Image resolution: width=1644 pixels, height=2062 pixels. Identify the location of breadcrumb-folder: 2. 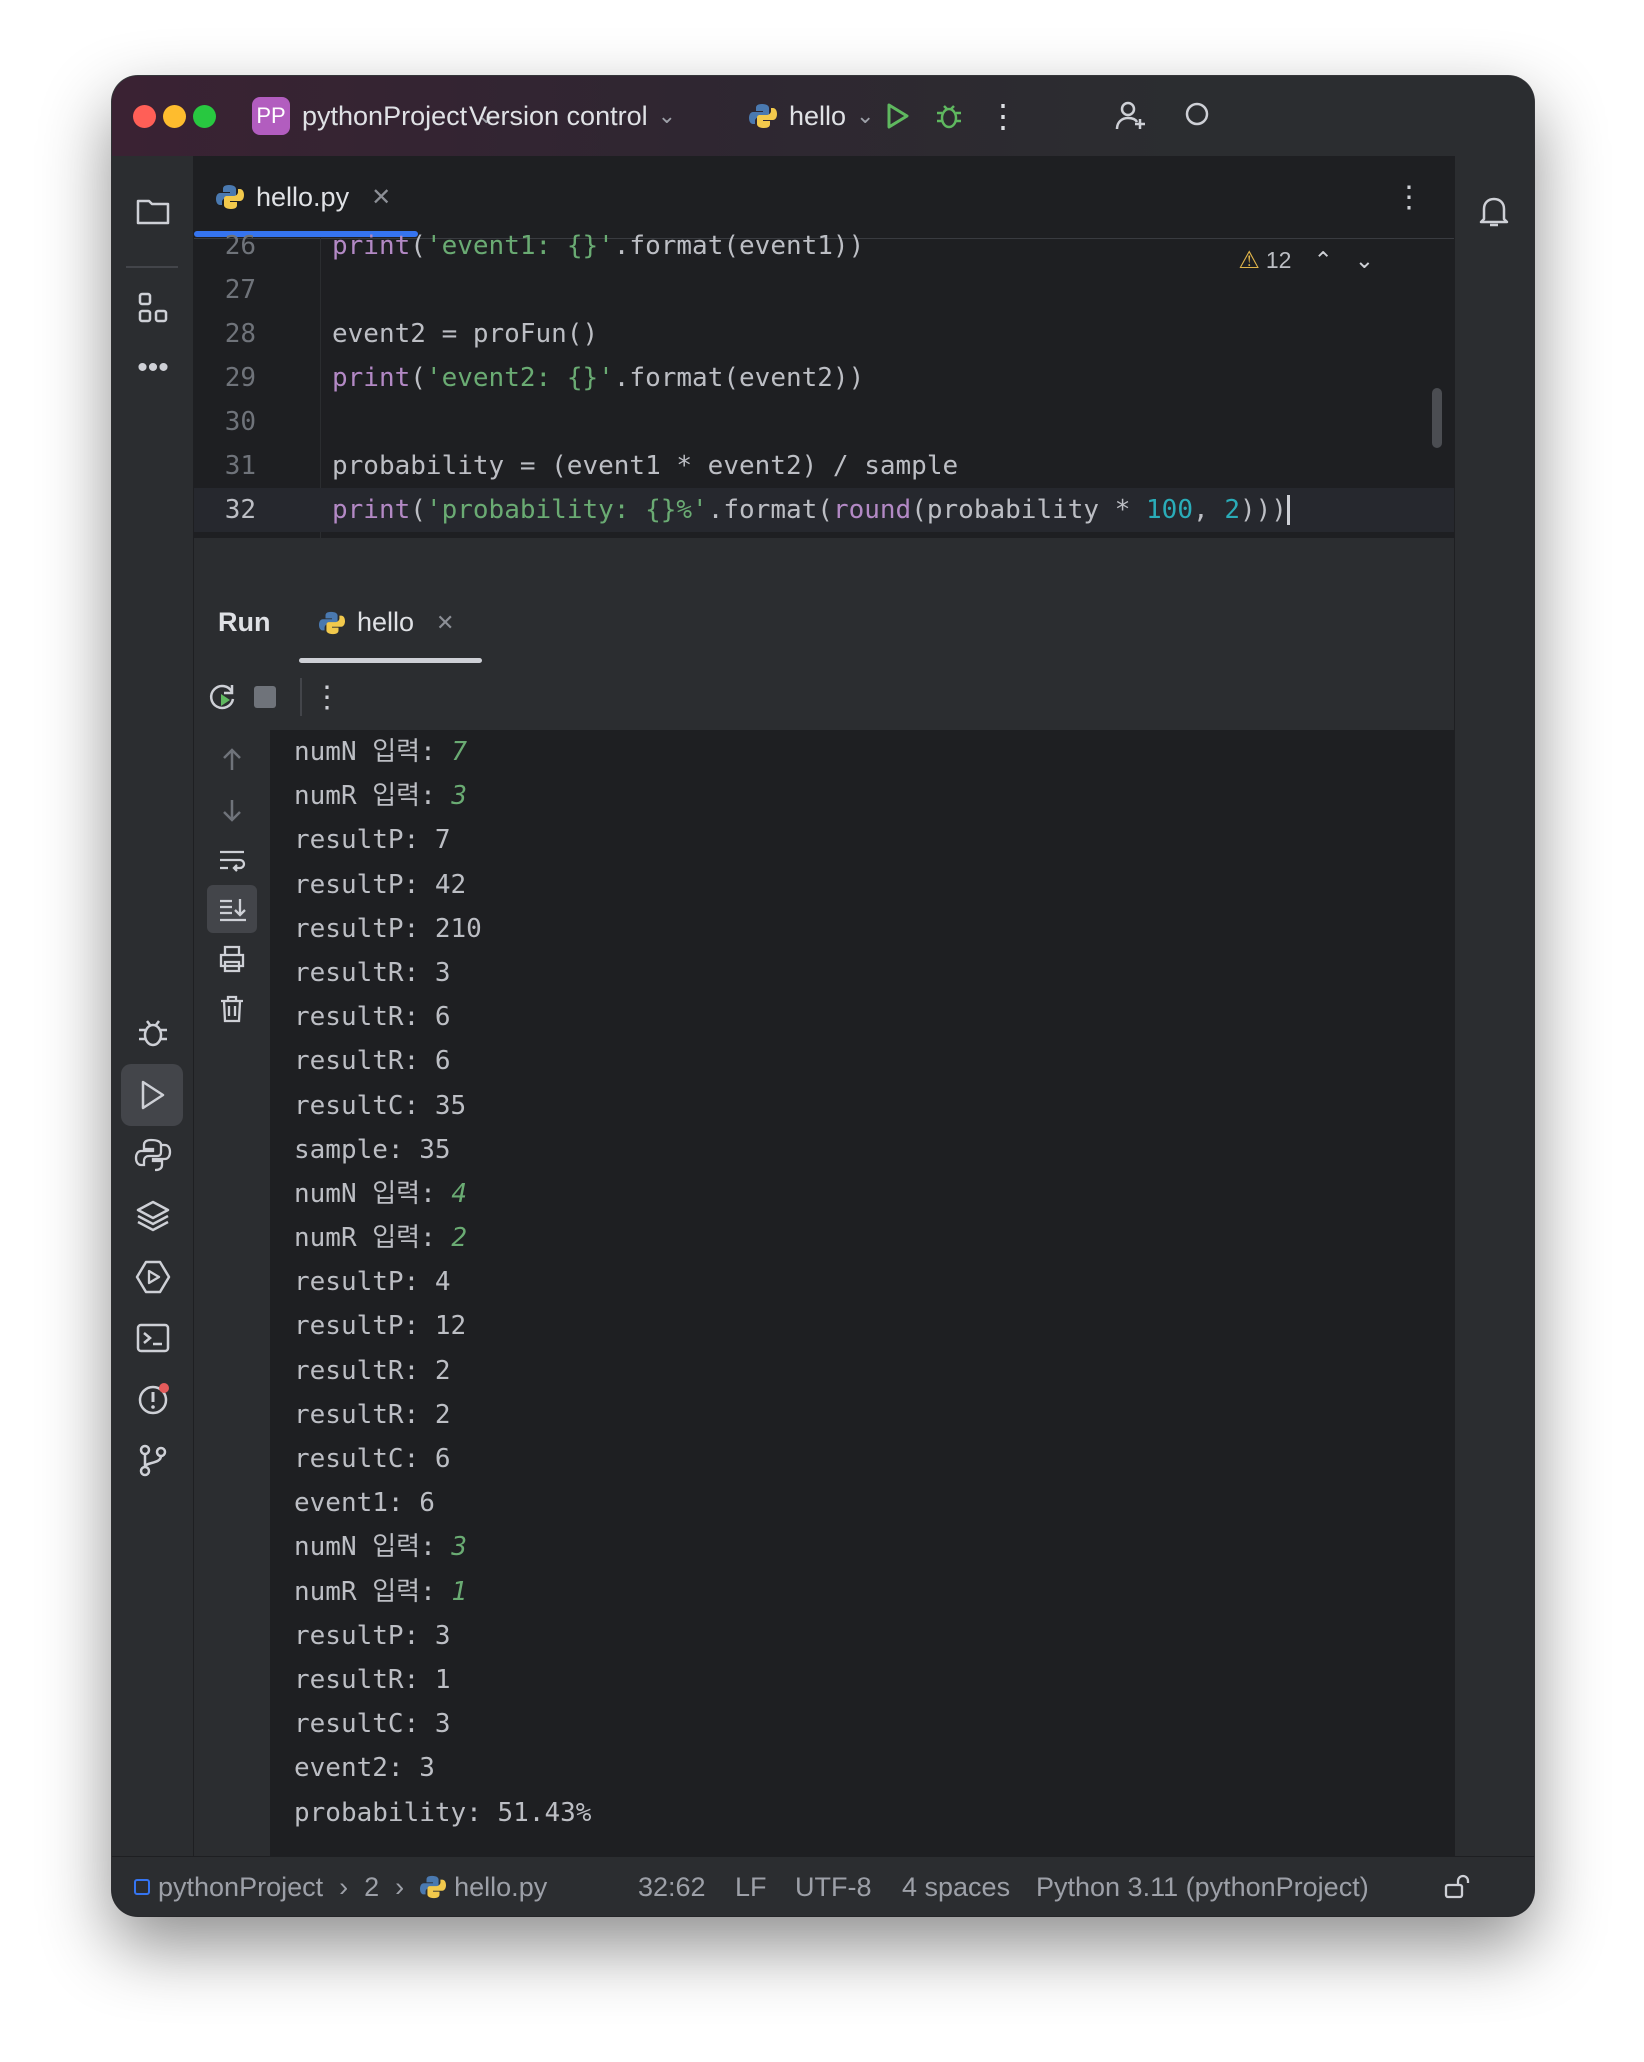
(371, 1887).